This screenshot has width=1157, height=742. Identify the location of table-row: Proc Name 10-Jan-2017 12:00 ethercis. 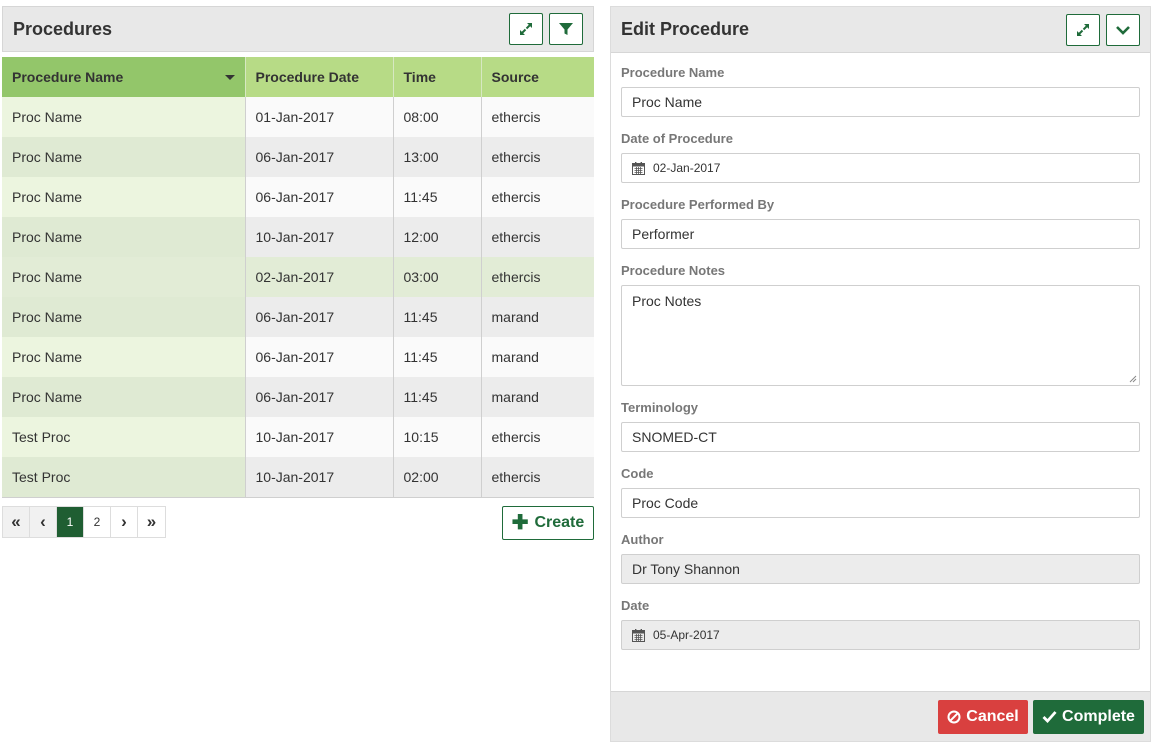
(298, 237).